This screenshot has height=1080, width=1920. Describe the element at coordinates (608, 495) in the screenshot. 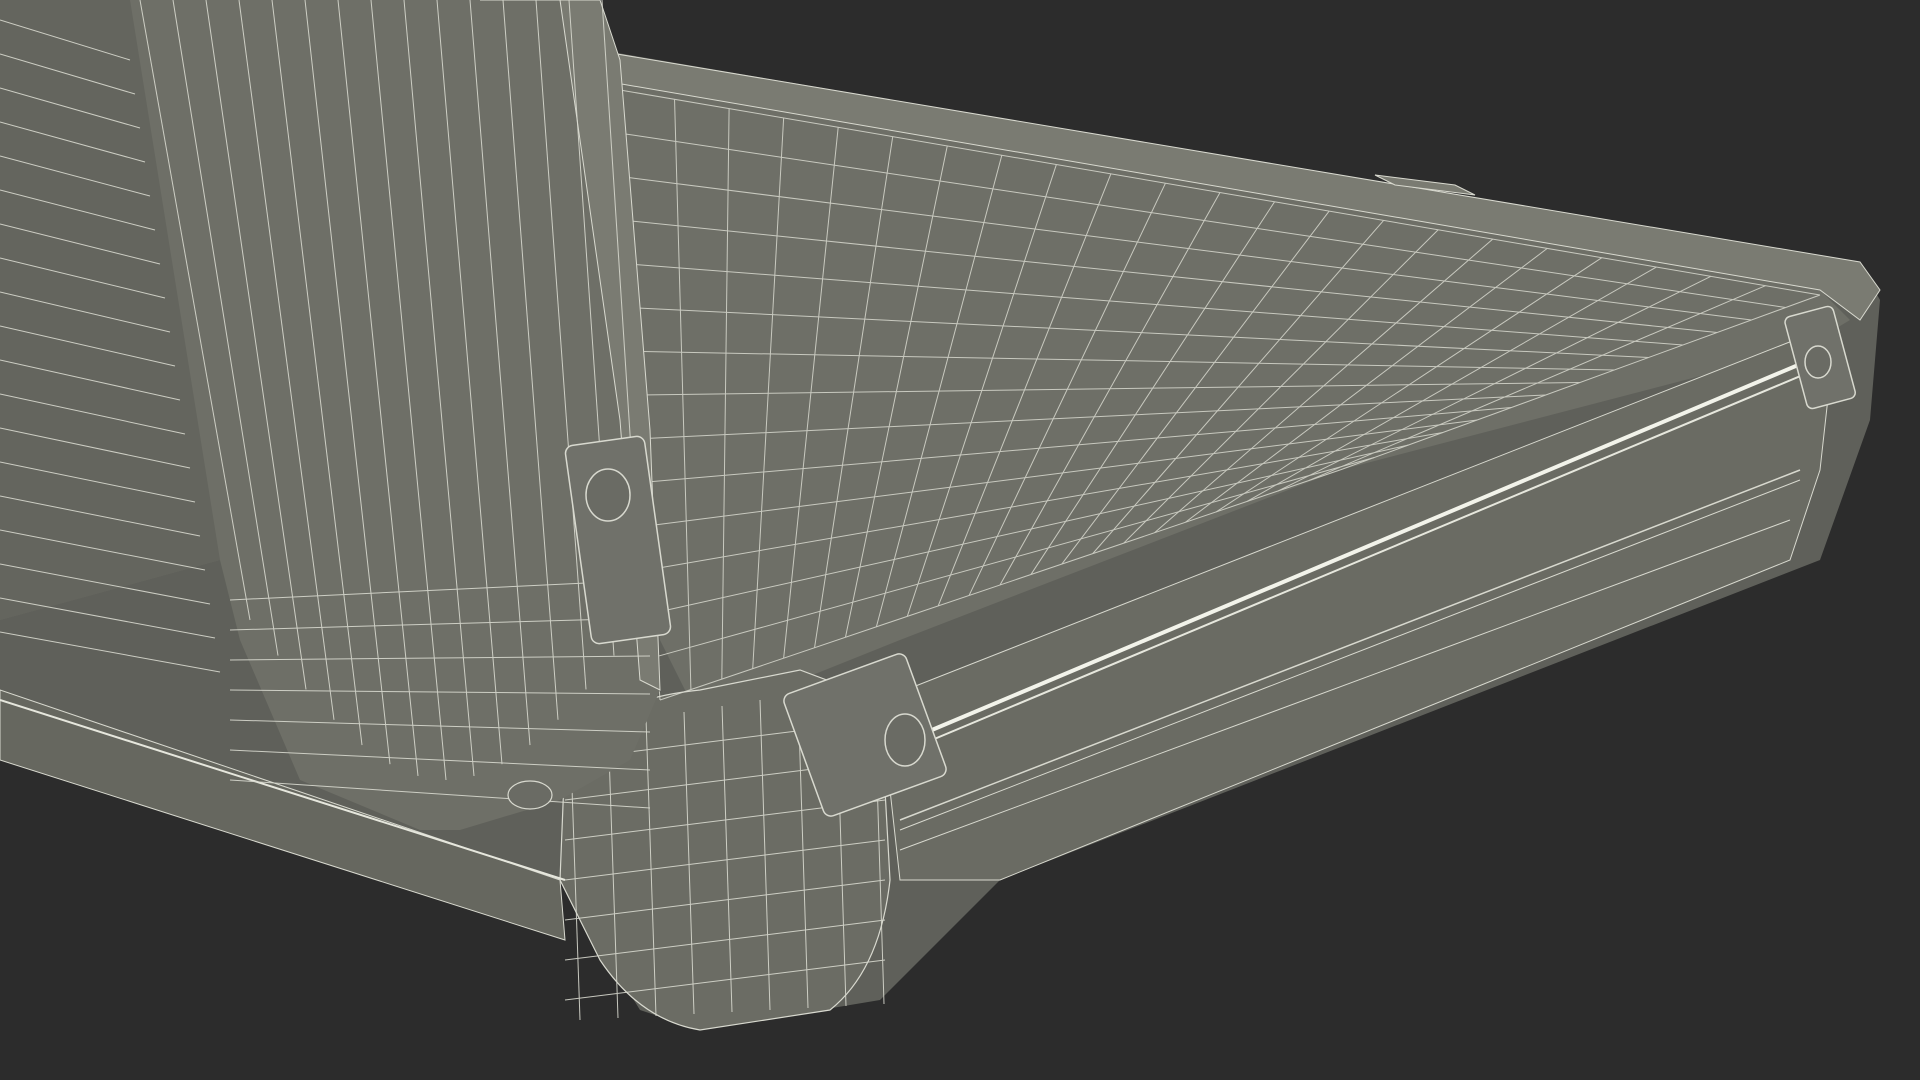

I see `hinge-left-screw` at that location.